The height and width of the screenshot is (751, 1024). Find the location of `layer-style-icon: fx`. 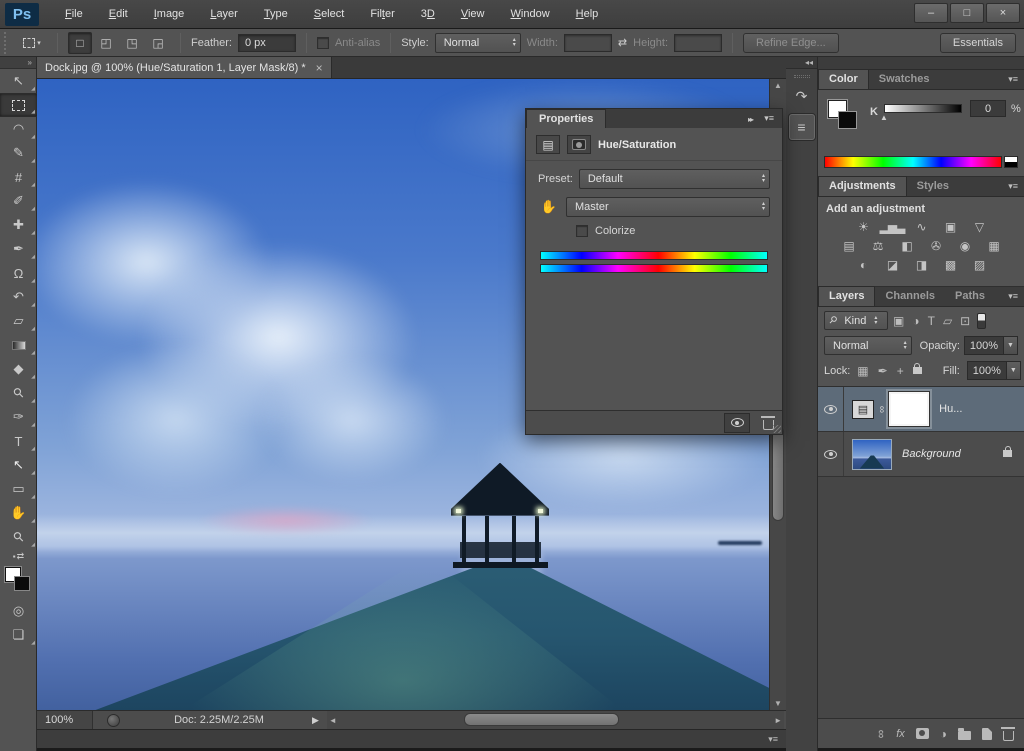

layer-style-icon: fx is located at coordinates (900, 734).